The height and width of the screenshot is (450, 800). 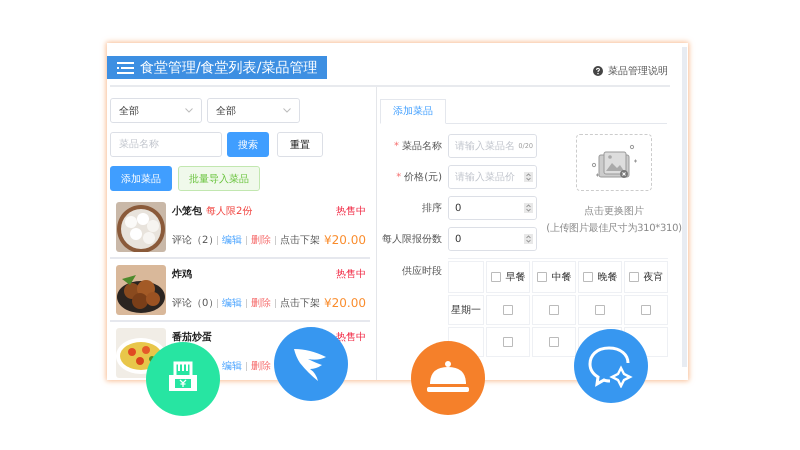 What do you see at coordinates (562, 277) in the screenshot?
I see `meal-label: 中餐` at bounding box center [562, 277].